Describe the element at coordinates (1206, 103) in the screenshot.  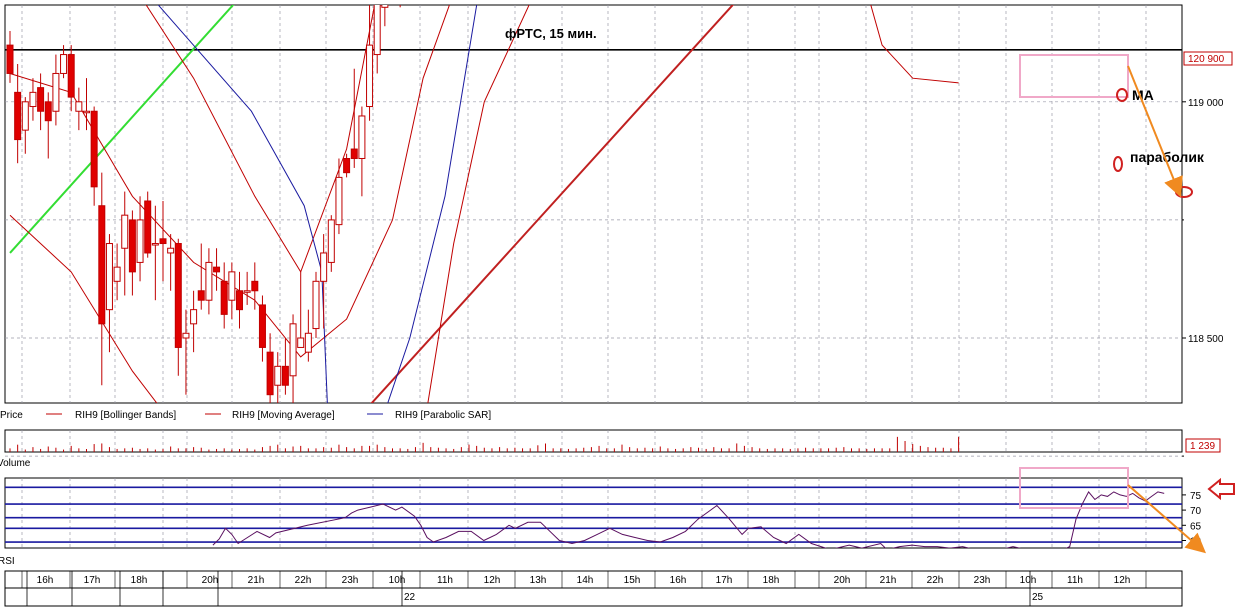
I see `price-axis-label: 119 000` at that location.